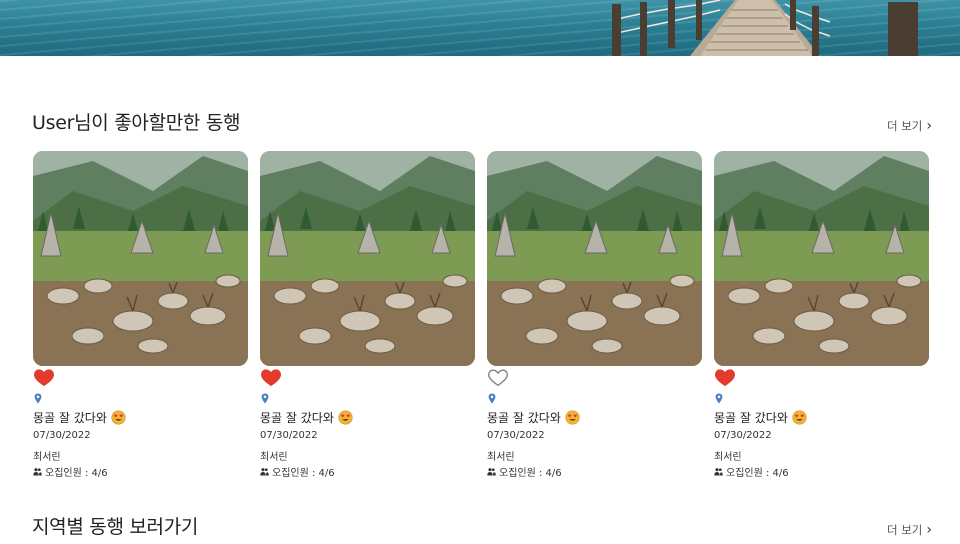 Image resolution: width=960 pixels, height=544 pixels. I want to click on recommended-more-link: 더 보기 ›, so click(909, 126).